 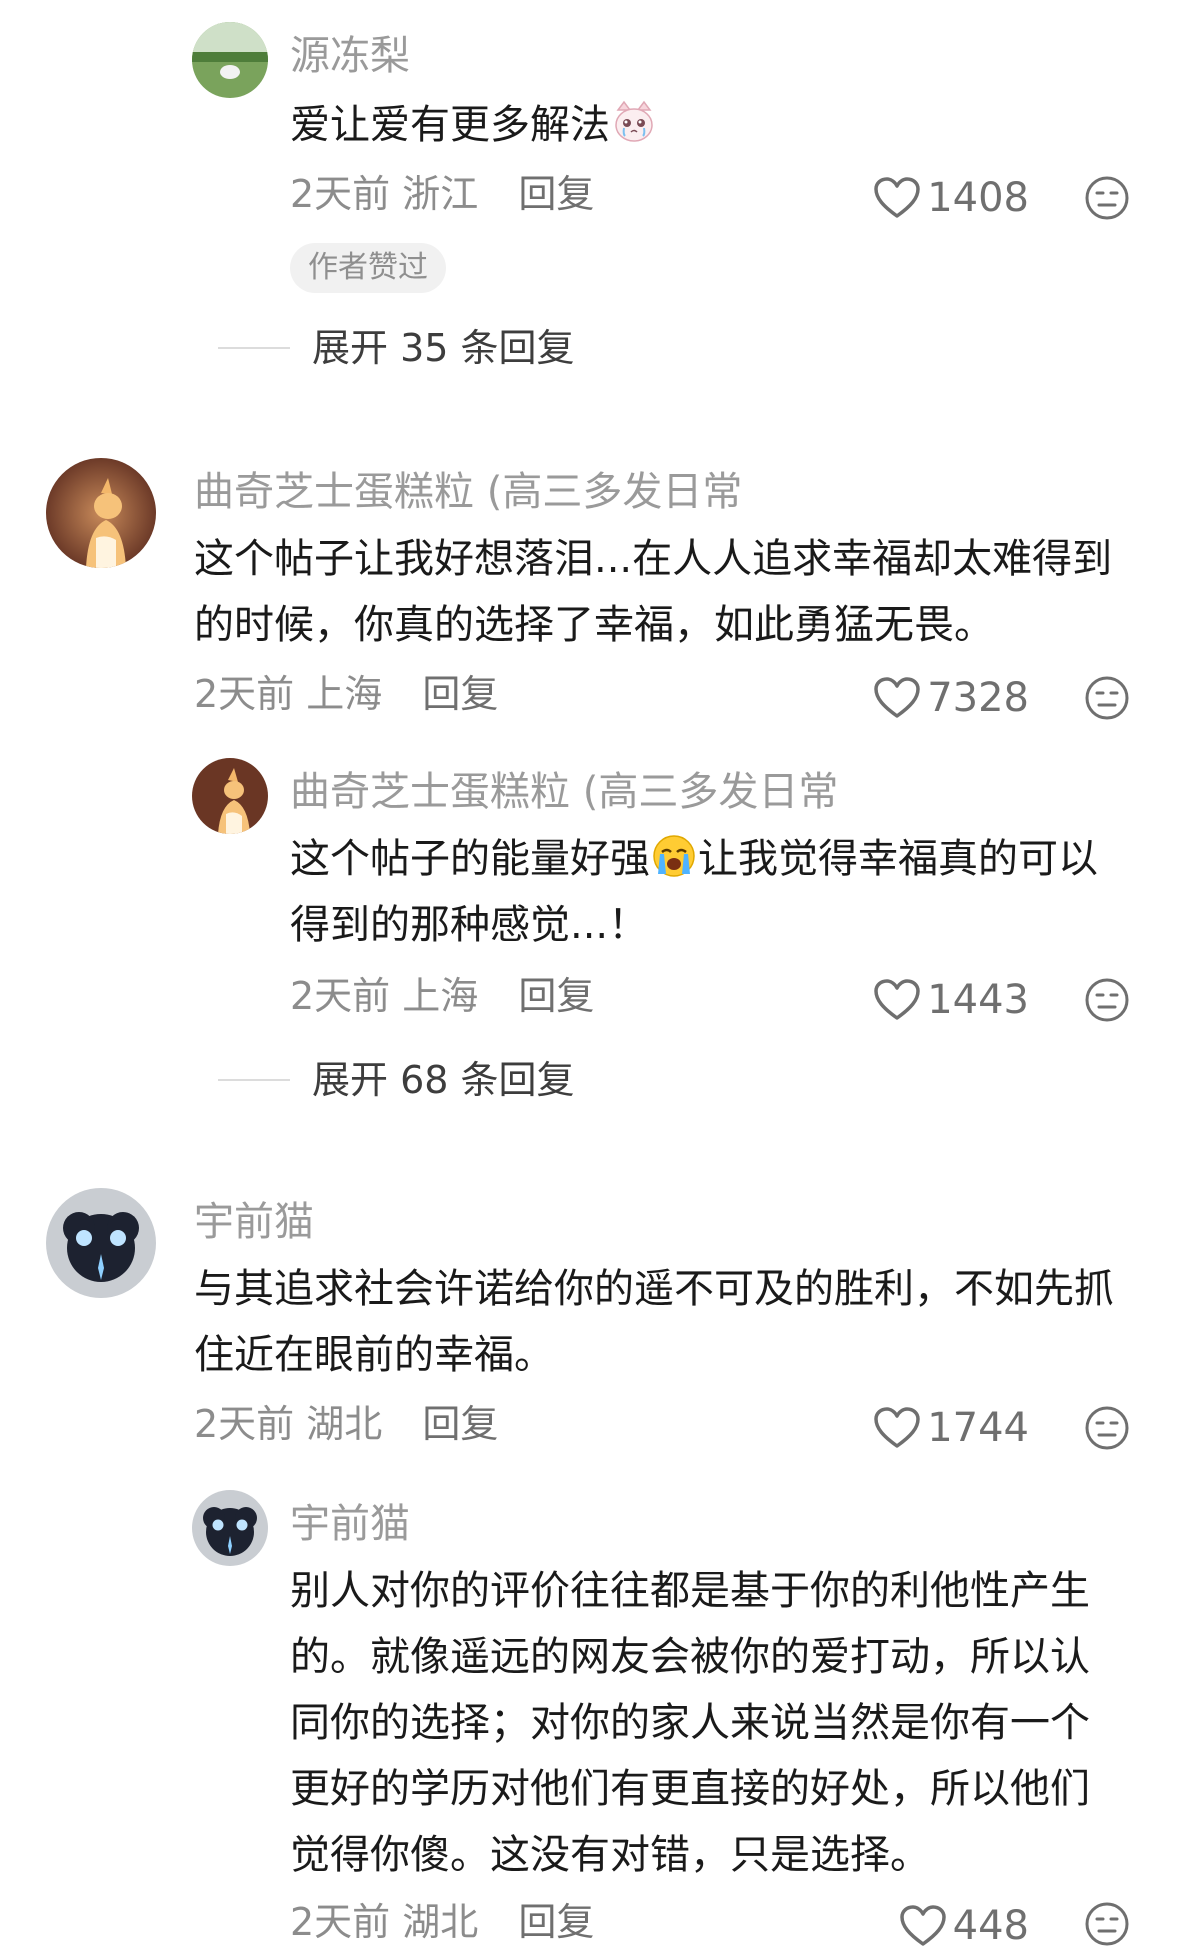 What do you see at coordinates (704, 125) in the screenshot?
I see `comment-text: 爱让爱有更多解法` at bounding box center [704, 125].